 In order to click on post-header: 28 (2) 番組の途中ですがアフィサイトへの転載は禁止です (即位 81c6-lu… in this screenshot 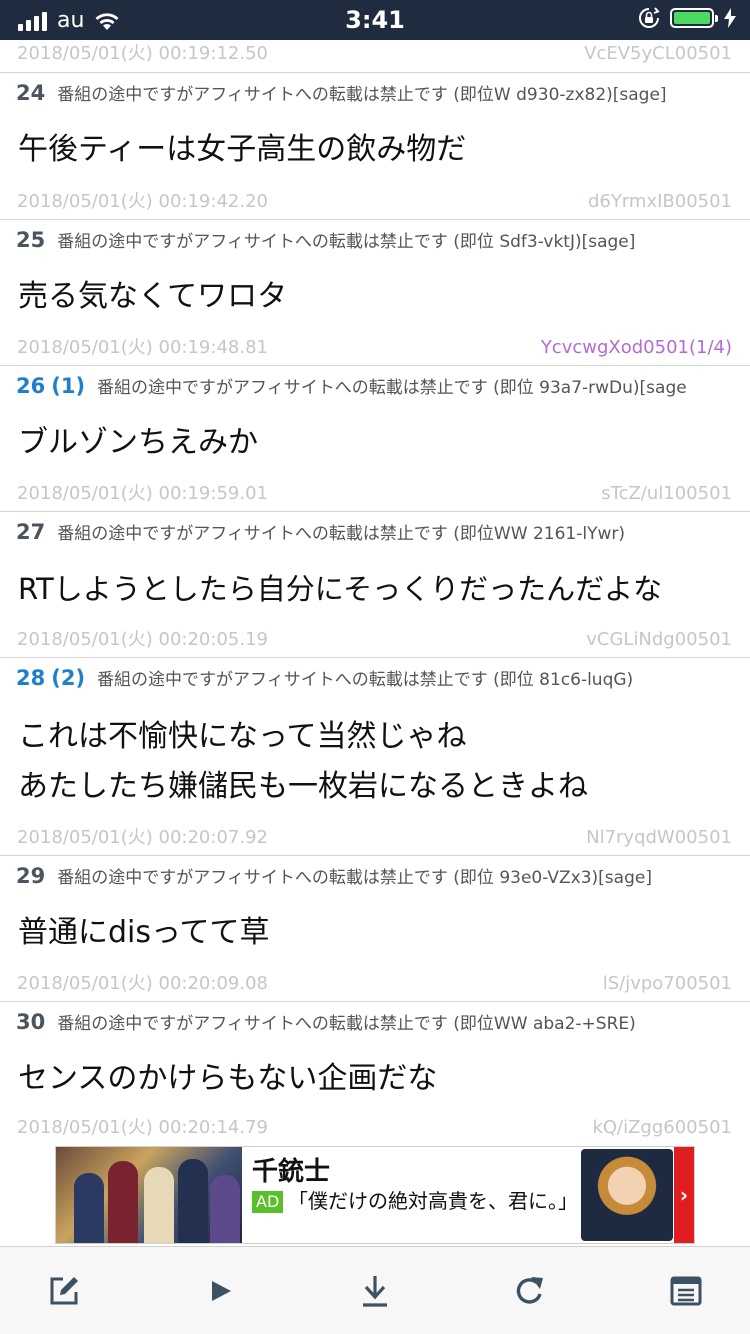, I will do `click(375, 678)`.